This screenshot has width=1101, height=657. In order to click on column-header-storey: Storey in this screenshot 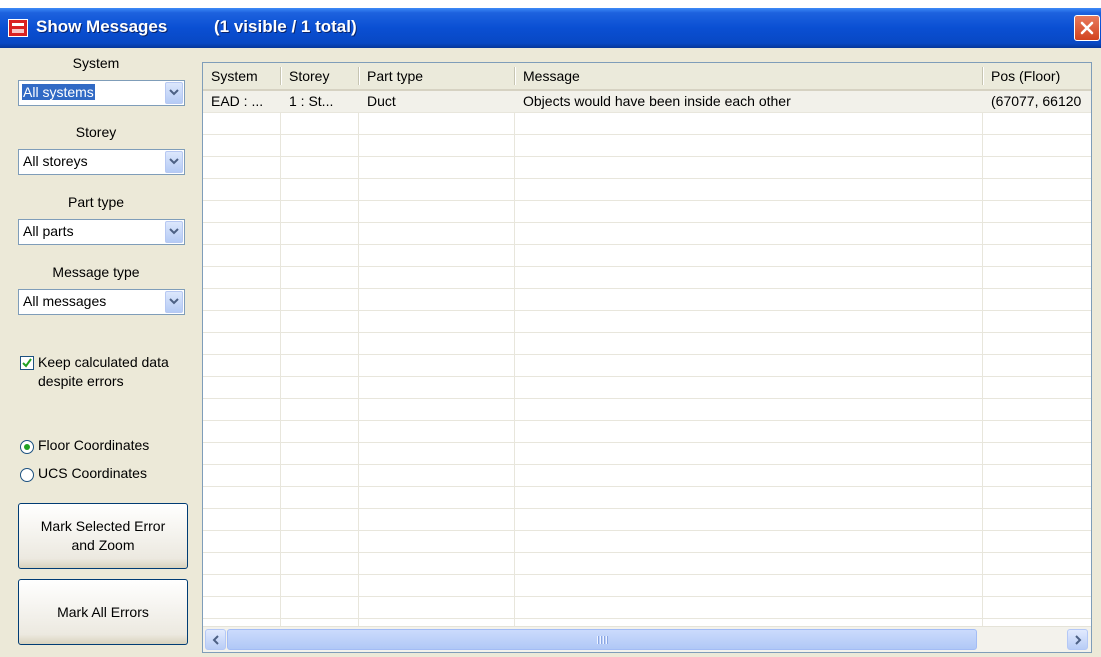, I will do `click(320, 76)`.